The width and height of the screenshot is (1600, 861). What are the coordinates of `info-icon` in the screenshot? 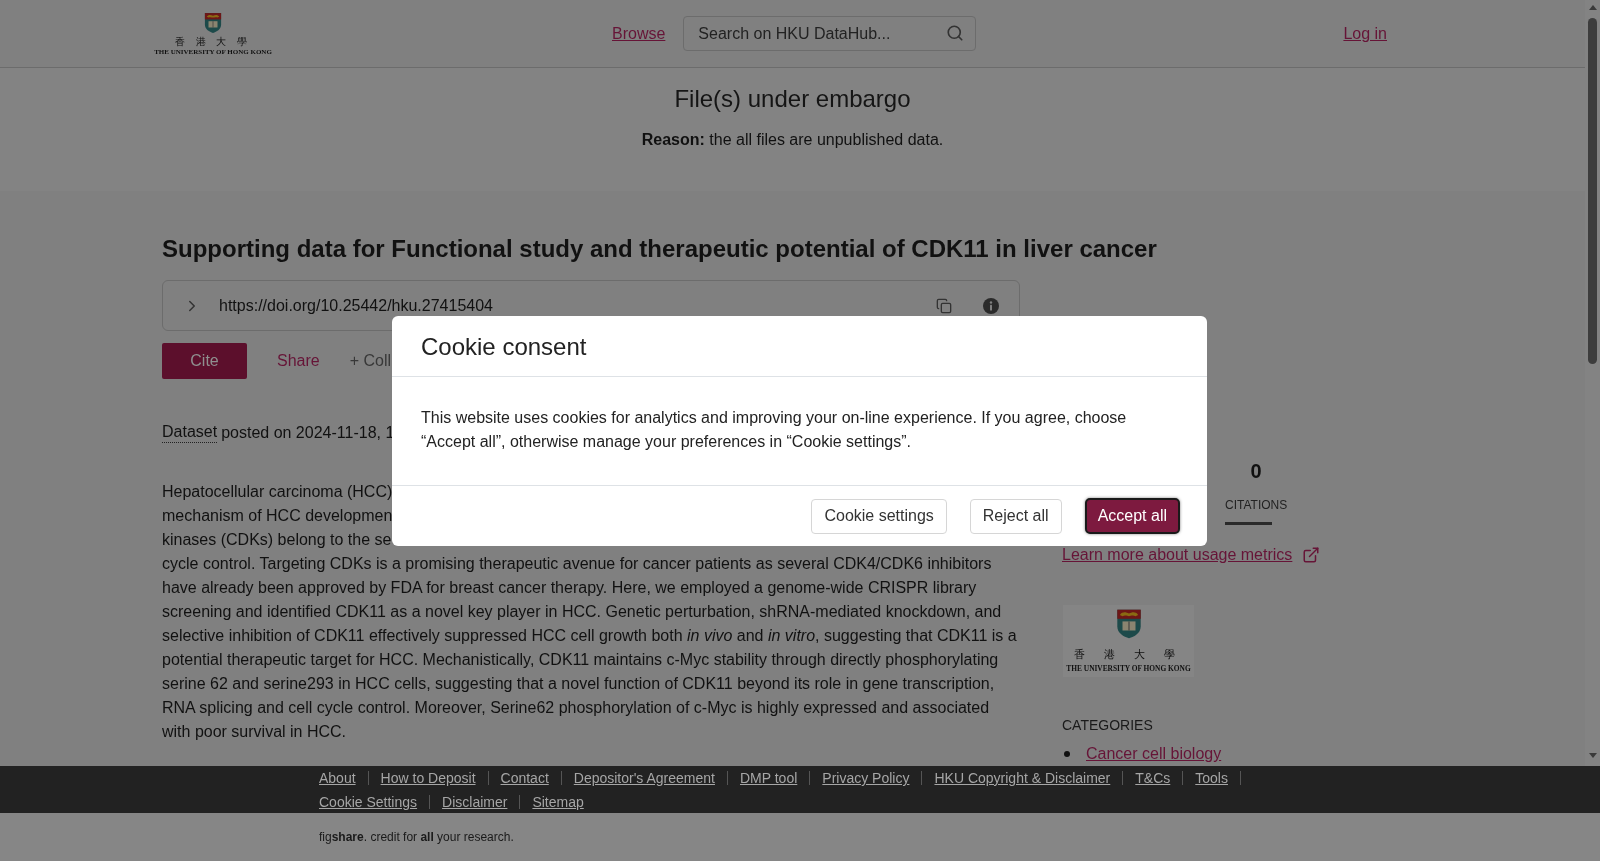 It's located at (991, 305).